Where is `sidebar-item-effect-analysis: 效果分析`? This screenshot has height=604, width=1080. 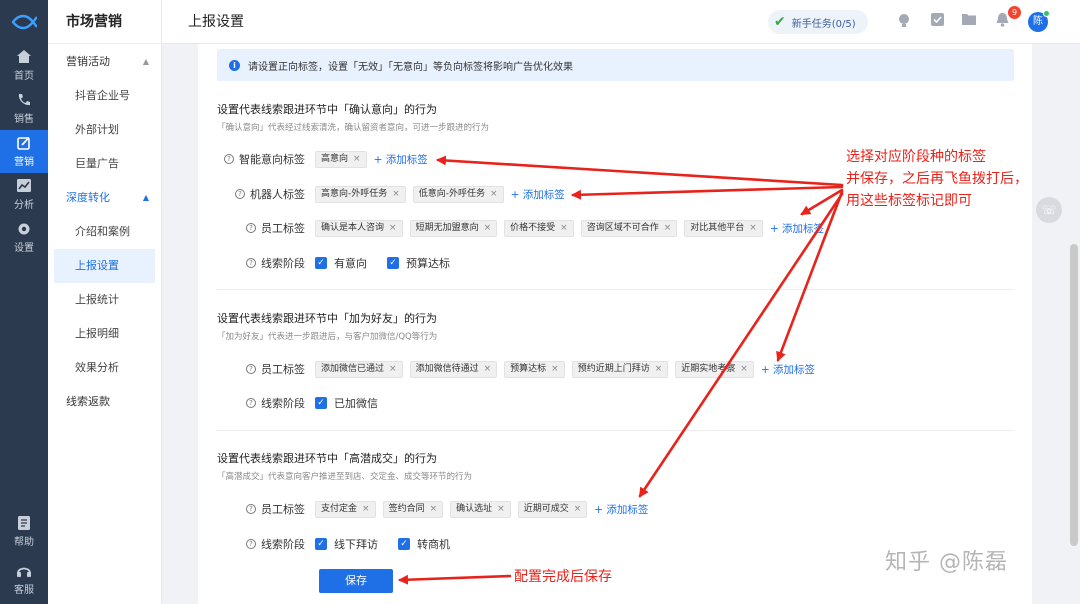
sidebar-item-effect-analysis: 效果分析 is located at coordinates (104, 368).